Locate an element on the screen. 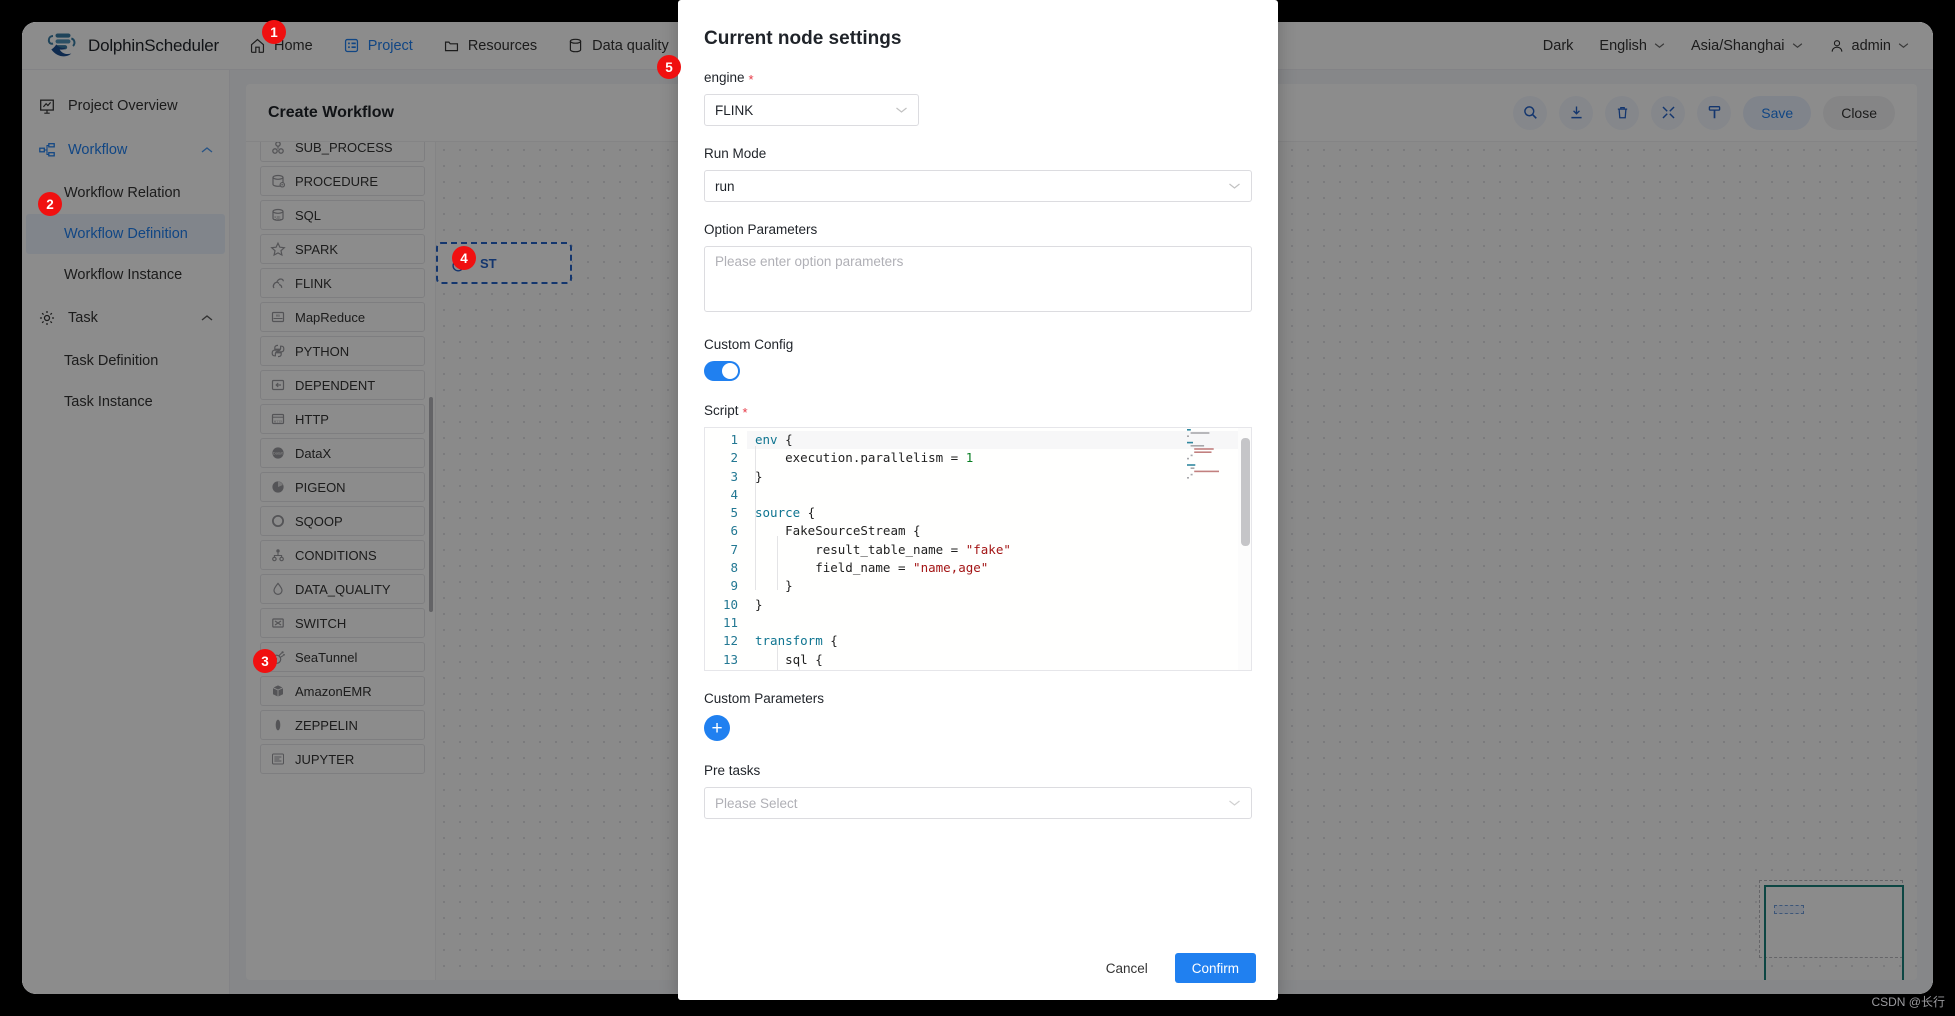 This screenshot has width=1955, height=1016. dialog-title: Current node settings is located at coordinates (803, 38).